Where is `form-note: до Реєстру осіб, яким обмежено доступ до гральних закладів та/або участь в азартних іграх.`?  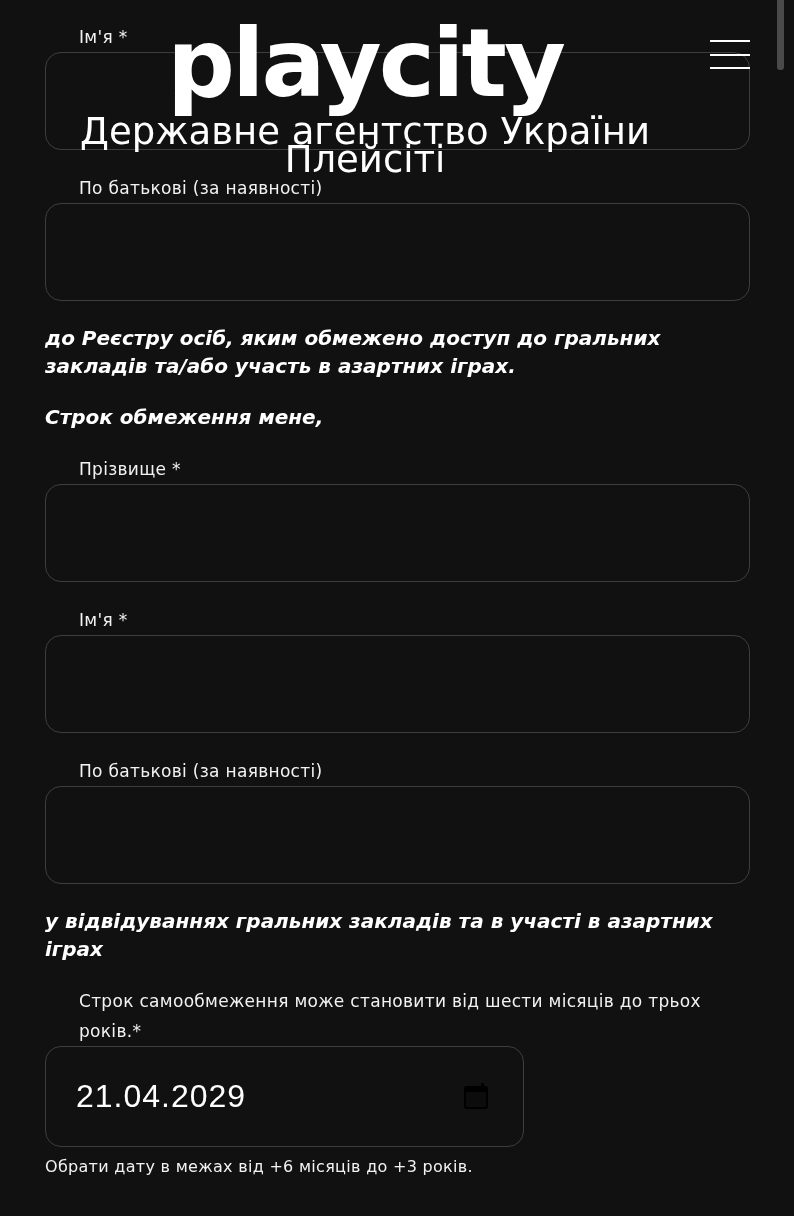
form-note: до Реєстру осіб, яким обмежено доступ до гральних закладів та/або участь в азартних іграх. is located at coordinates (353, 352).